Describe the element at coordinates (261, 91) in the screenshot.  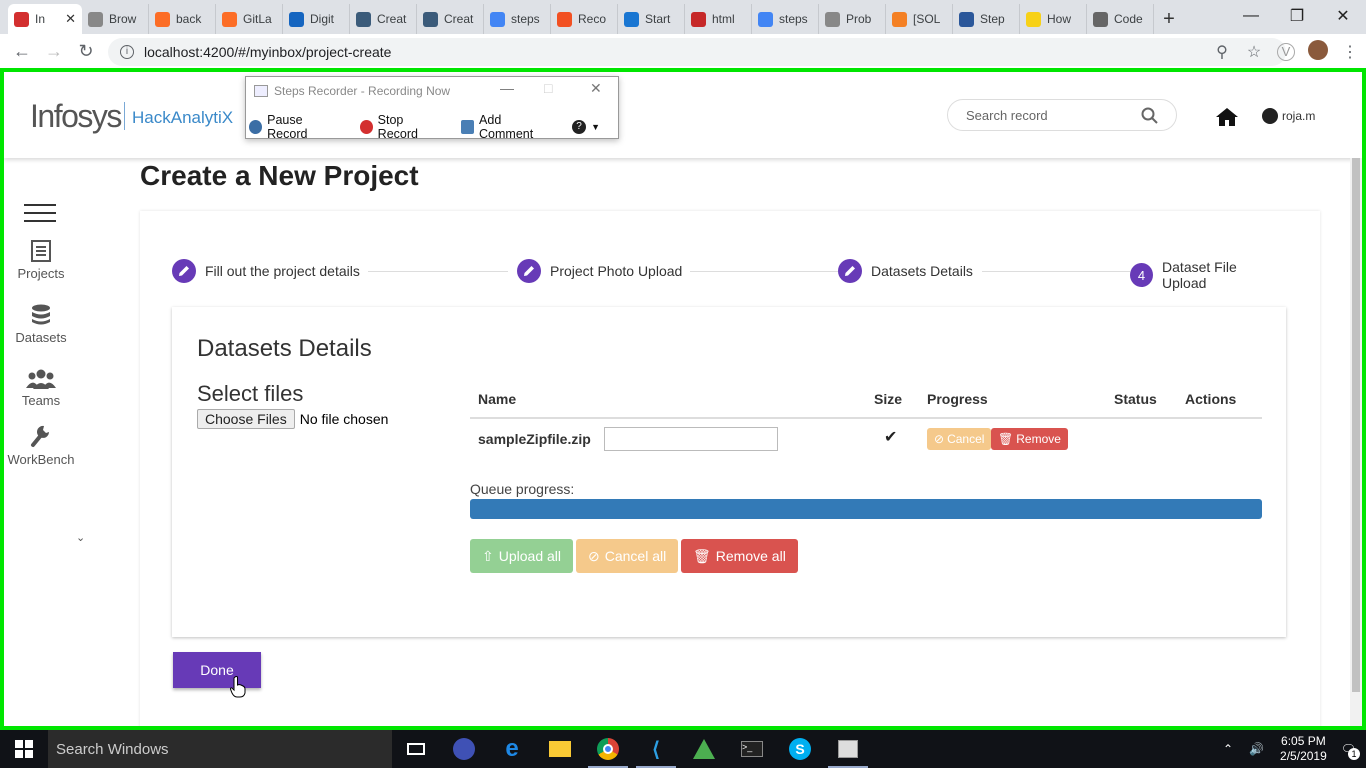
I see `recorder-app-icon` at that location.